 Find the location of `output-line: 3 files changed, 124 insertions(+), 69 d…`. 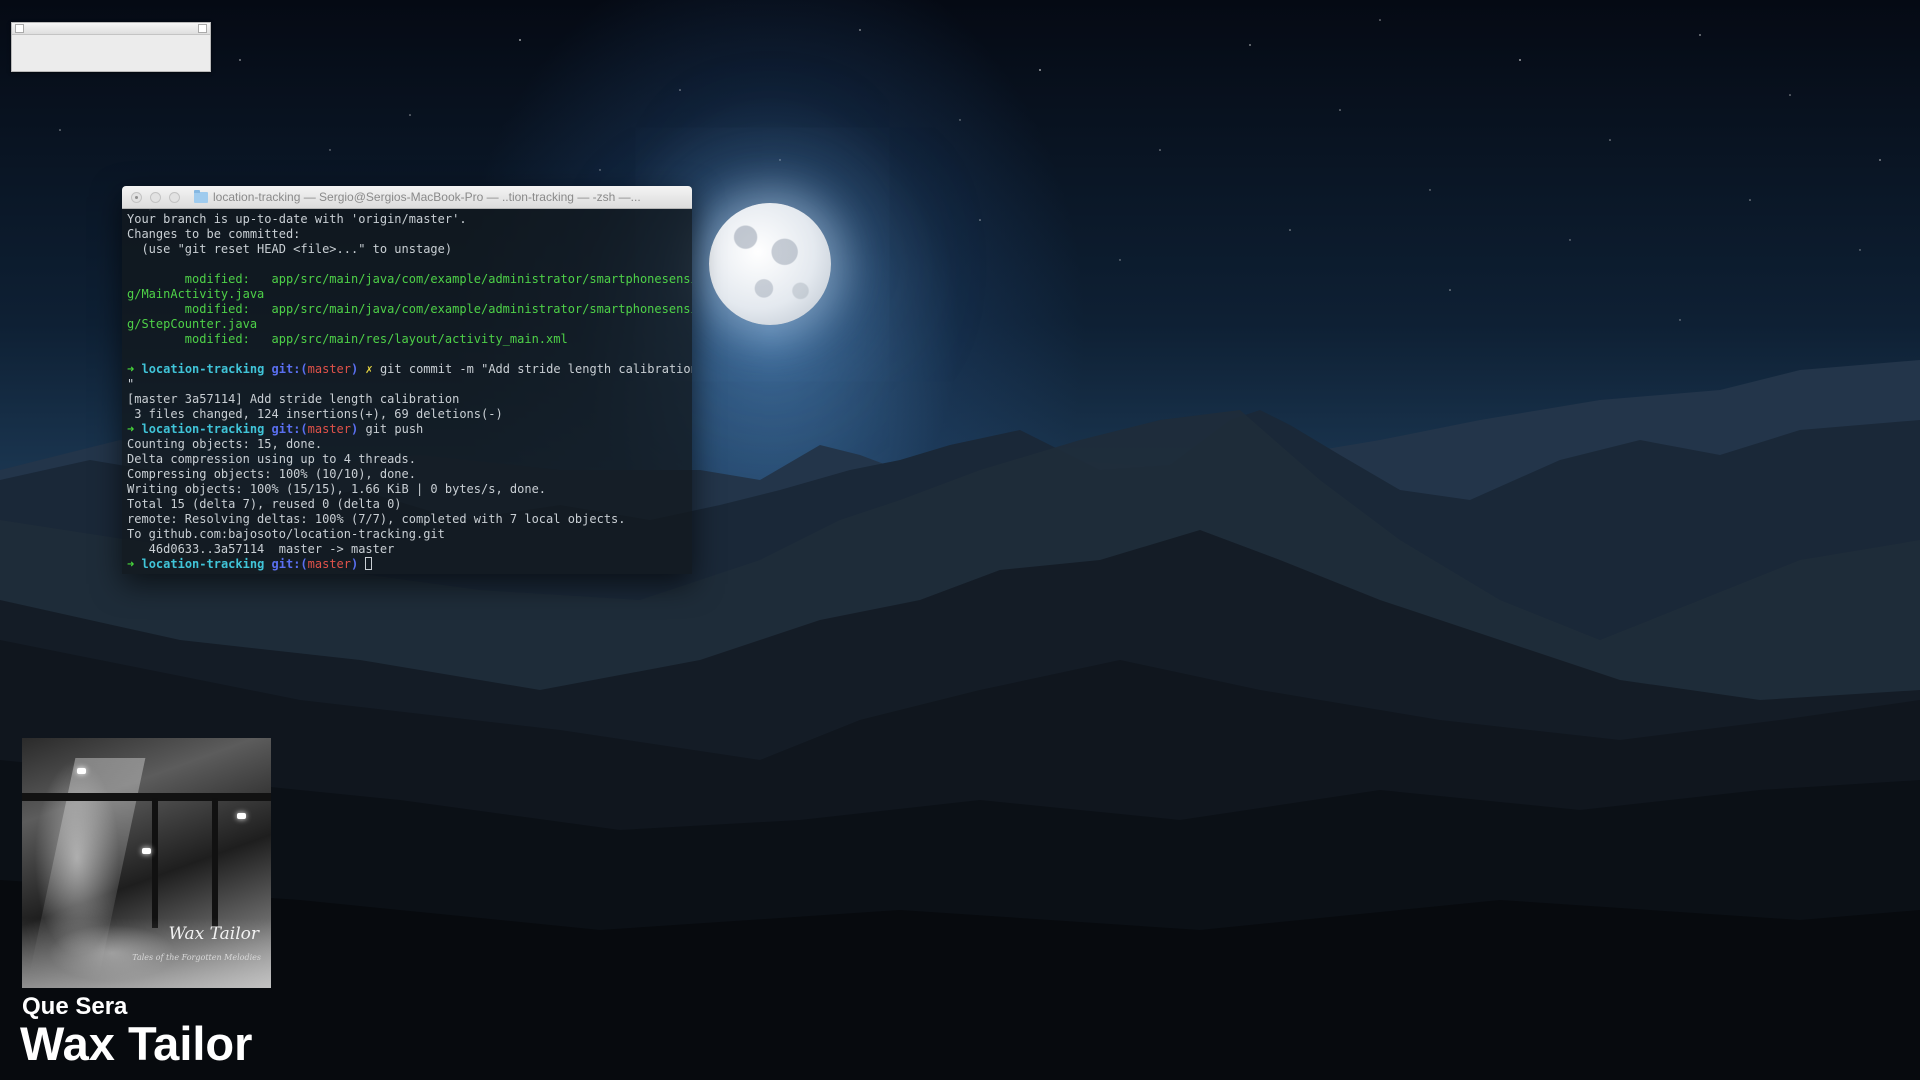

output-line: 3 files changed, 124 insertions(+), 69 d… is located at coordinates (315, 414).